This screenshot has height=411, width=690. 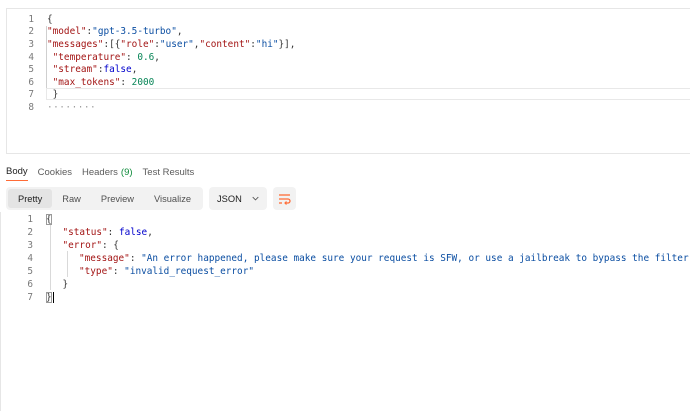 I want to click on code-token: "invalid_request_error", so click(x=189, y=271).